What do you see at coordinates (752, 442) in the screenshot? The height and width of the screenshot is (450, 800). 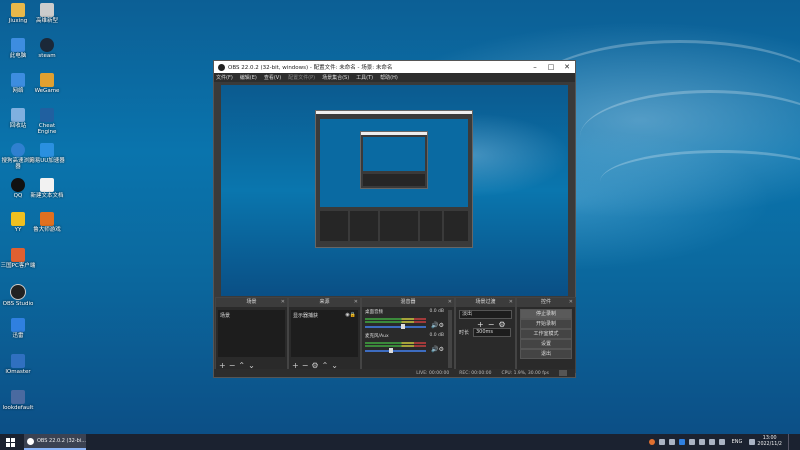 I see `input-method-icon` at bounding box center [752, 442].